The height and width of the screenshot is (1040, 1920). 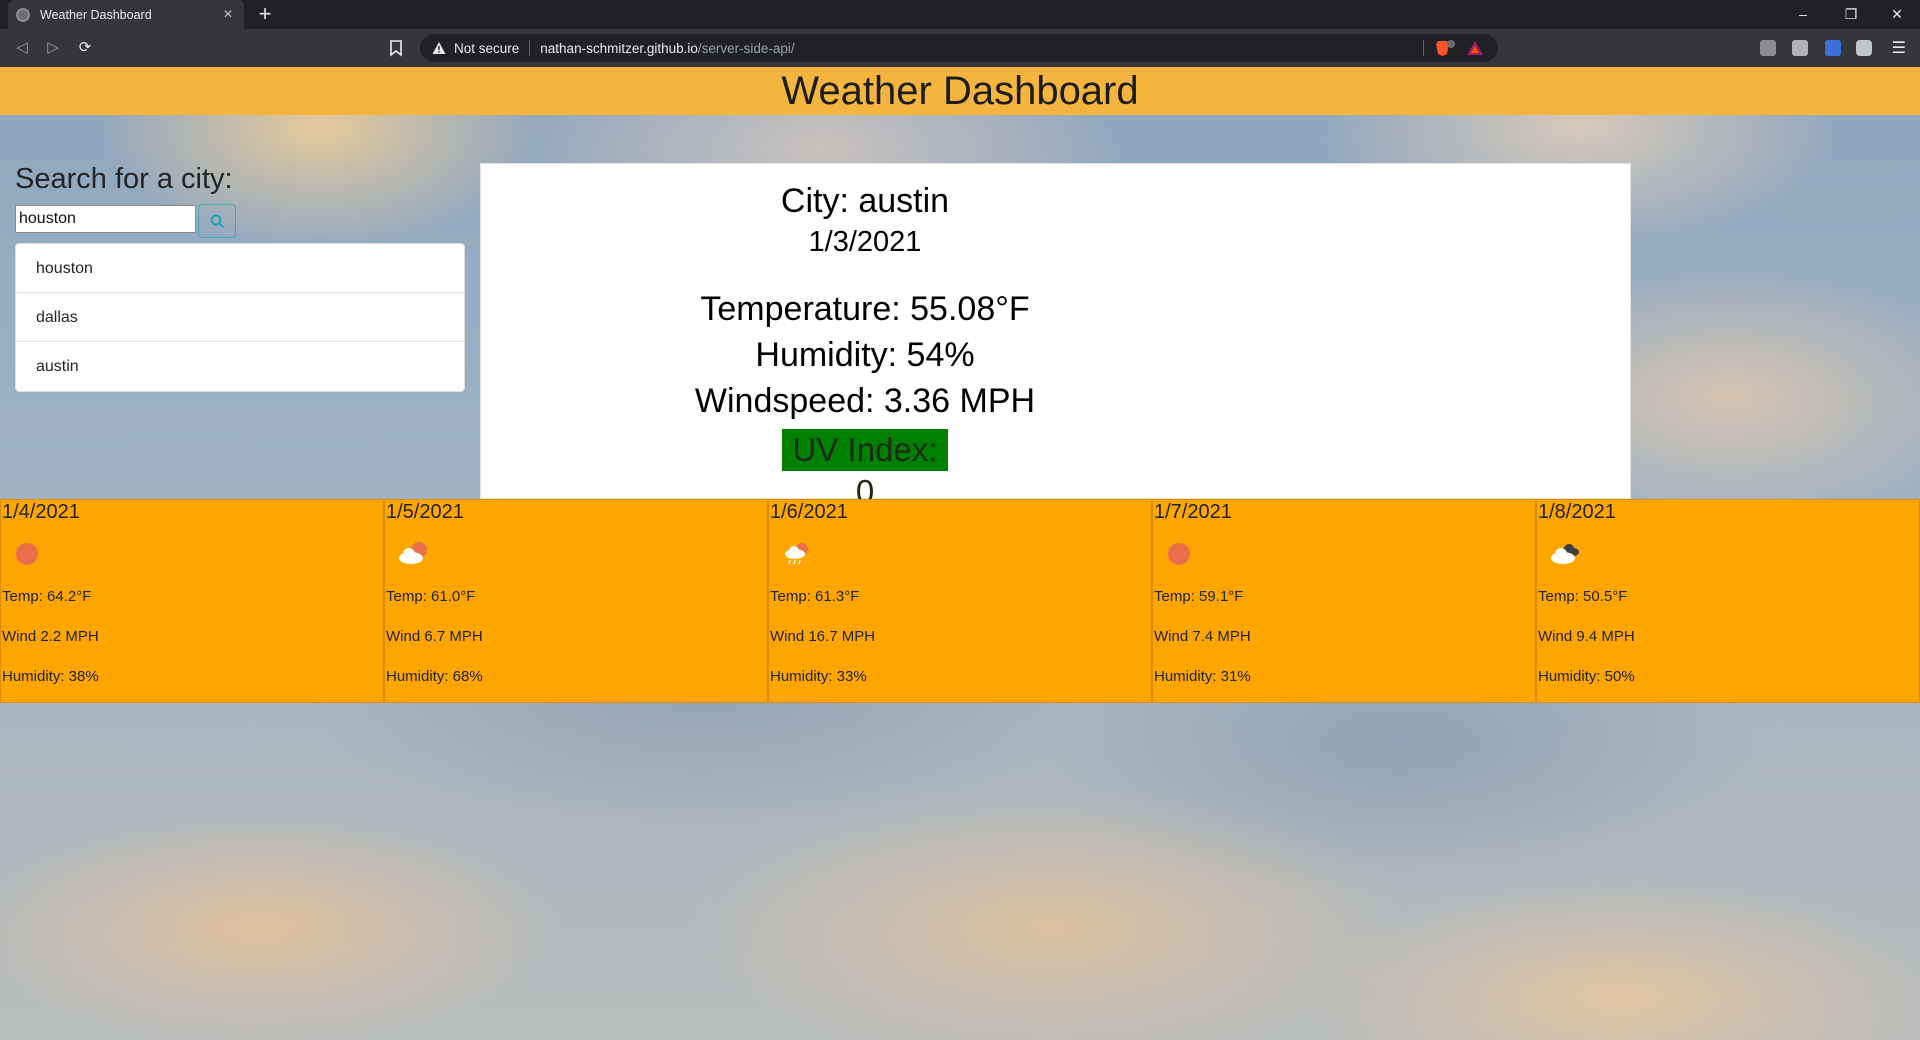 I want to click on forecast-humidity: Humidity: 33%, so click(x=818, y=676).